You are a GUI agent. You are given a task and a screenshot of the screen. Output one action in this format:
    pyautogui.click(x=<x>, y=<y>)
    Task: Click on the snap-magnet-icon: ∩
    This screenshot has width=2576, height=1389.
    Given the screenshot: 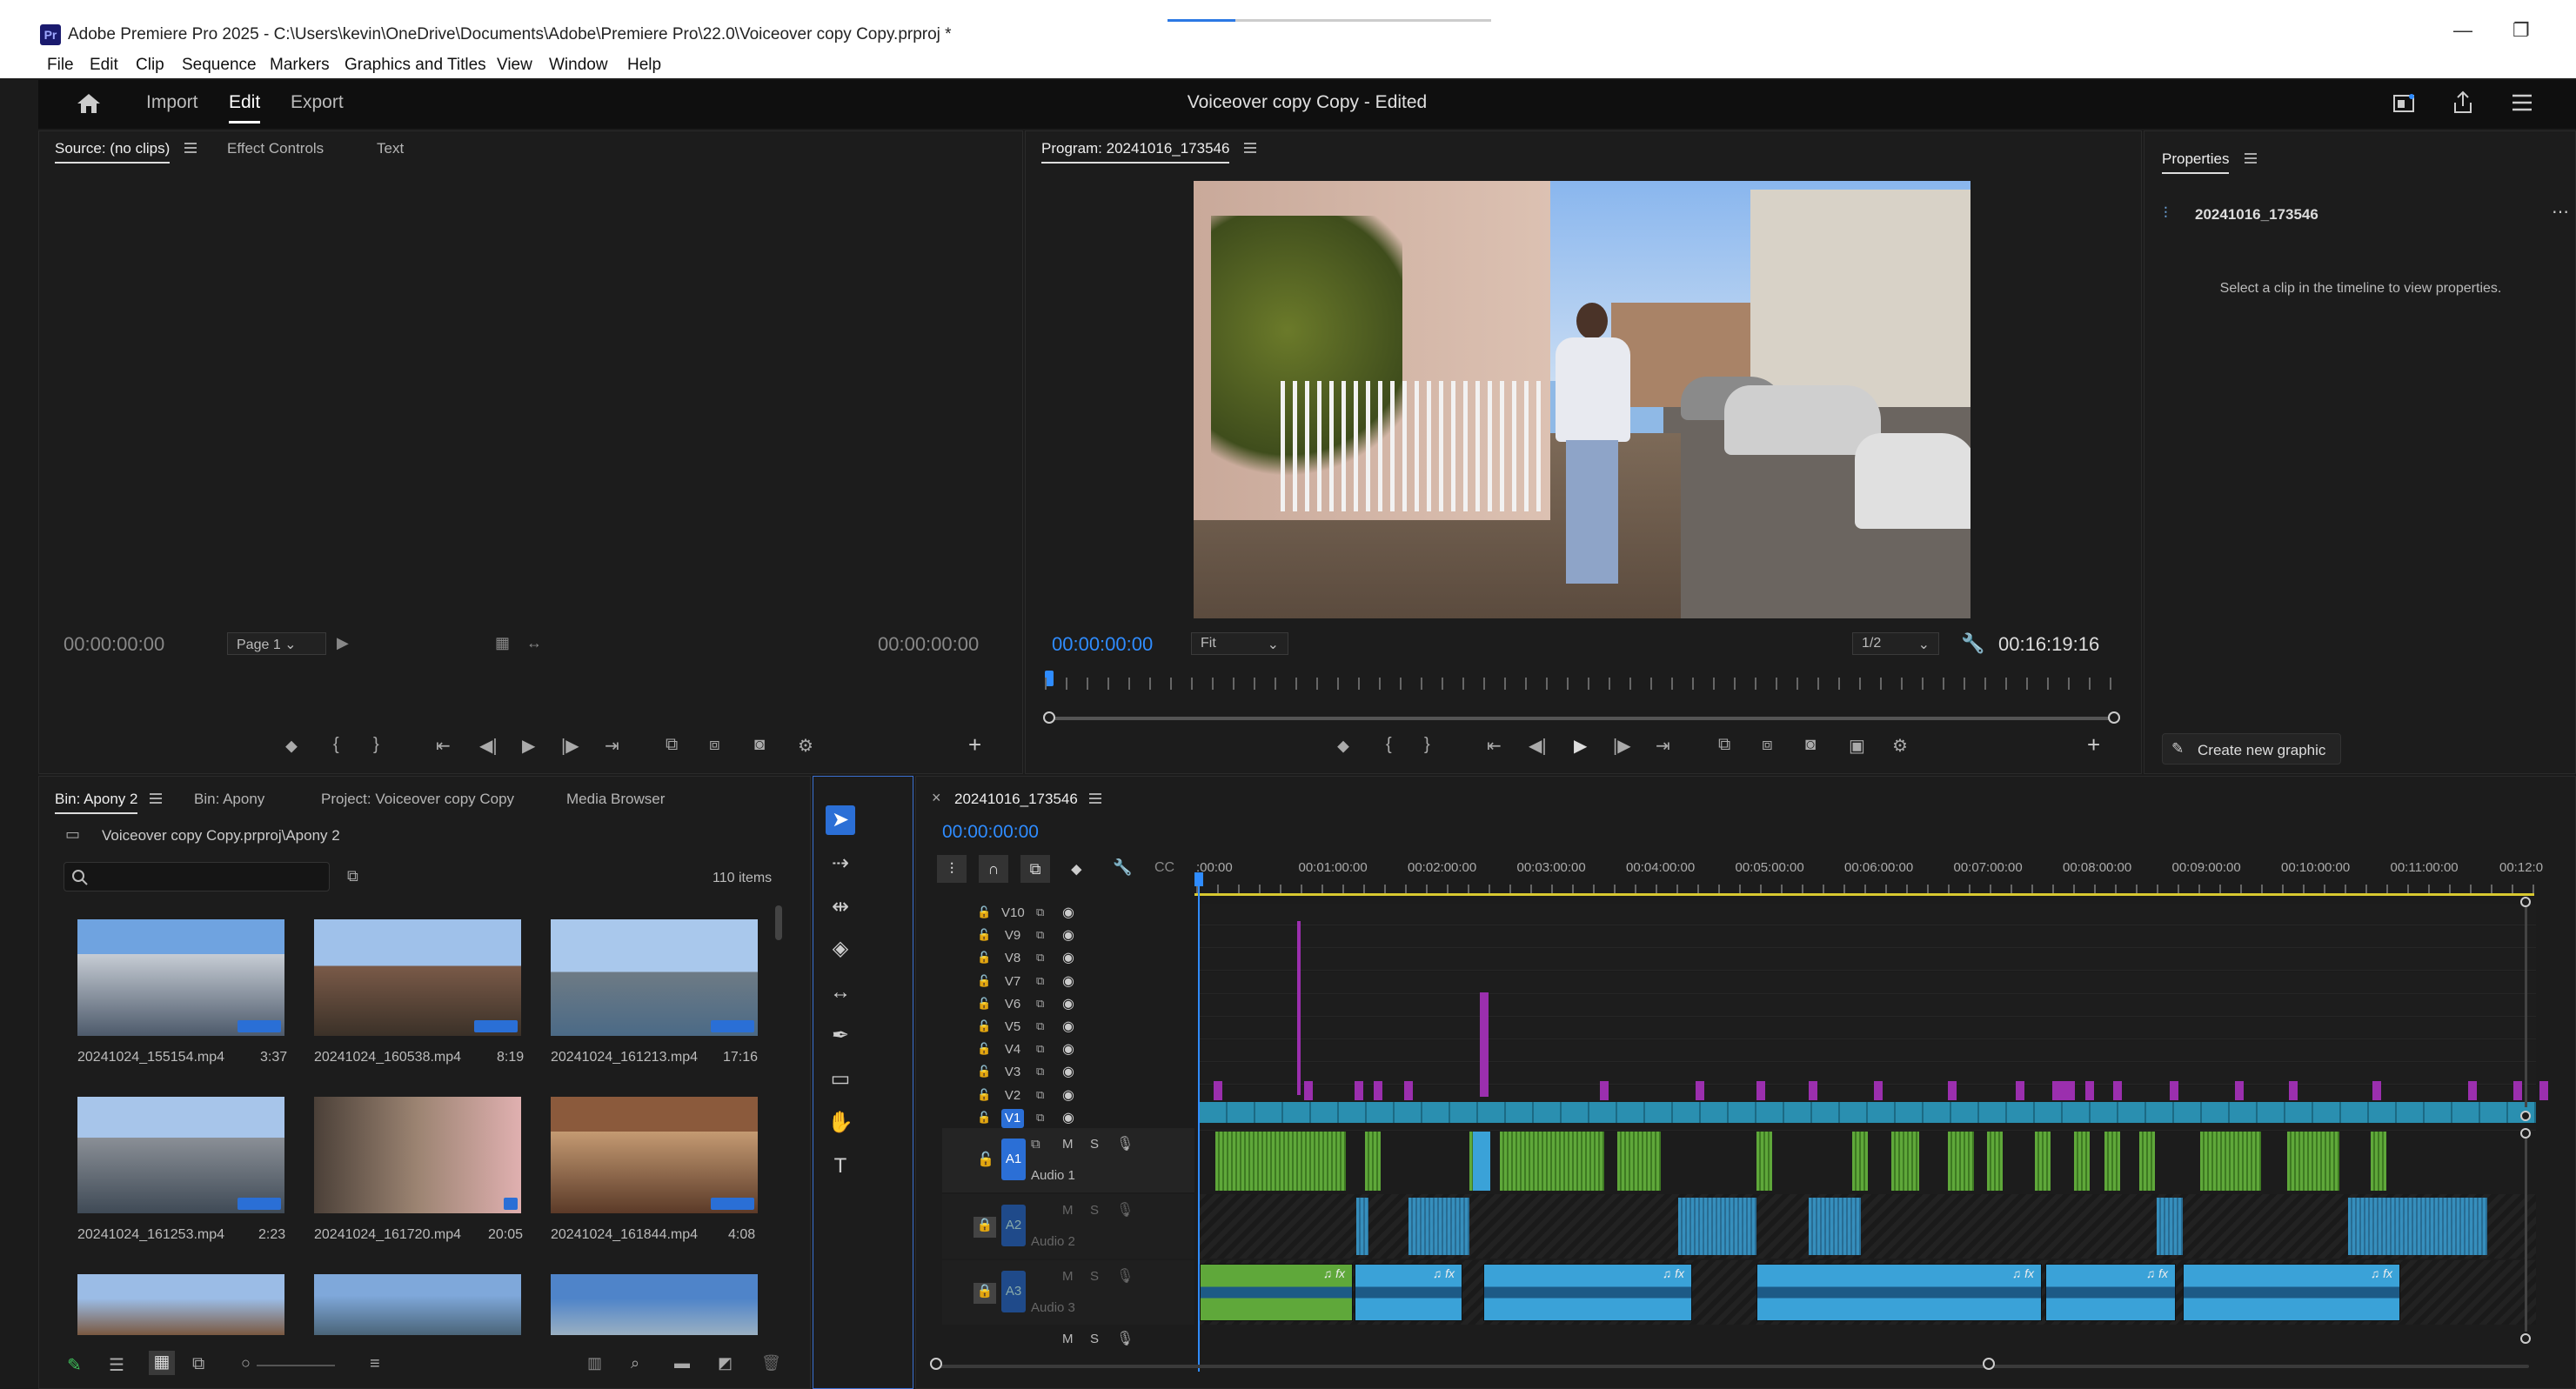 What is the action you would take?
    pyautogui.click(x=993, y=869)
    